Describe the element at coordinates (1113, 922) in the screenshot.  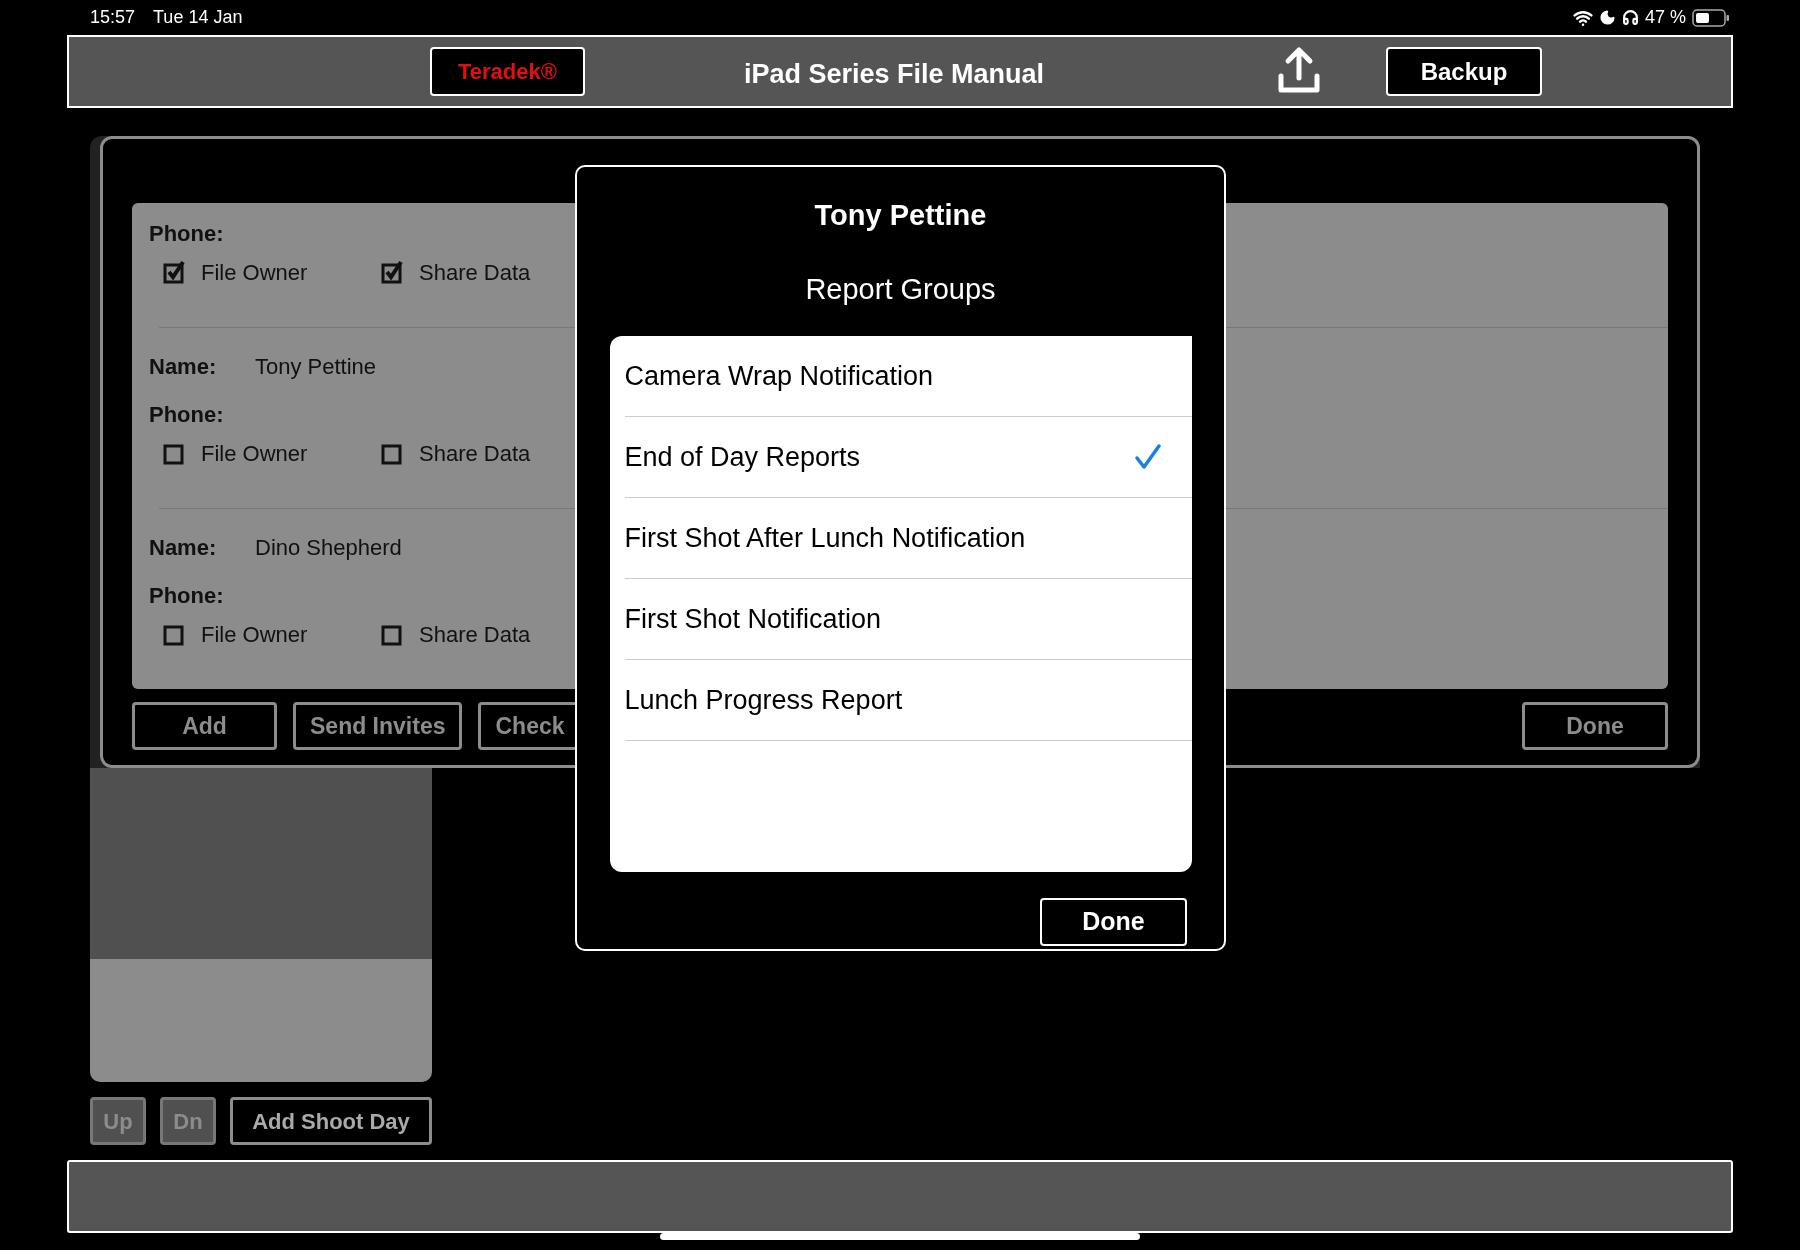
I see `dialog-done-button: Done` at that location.